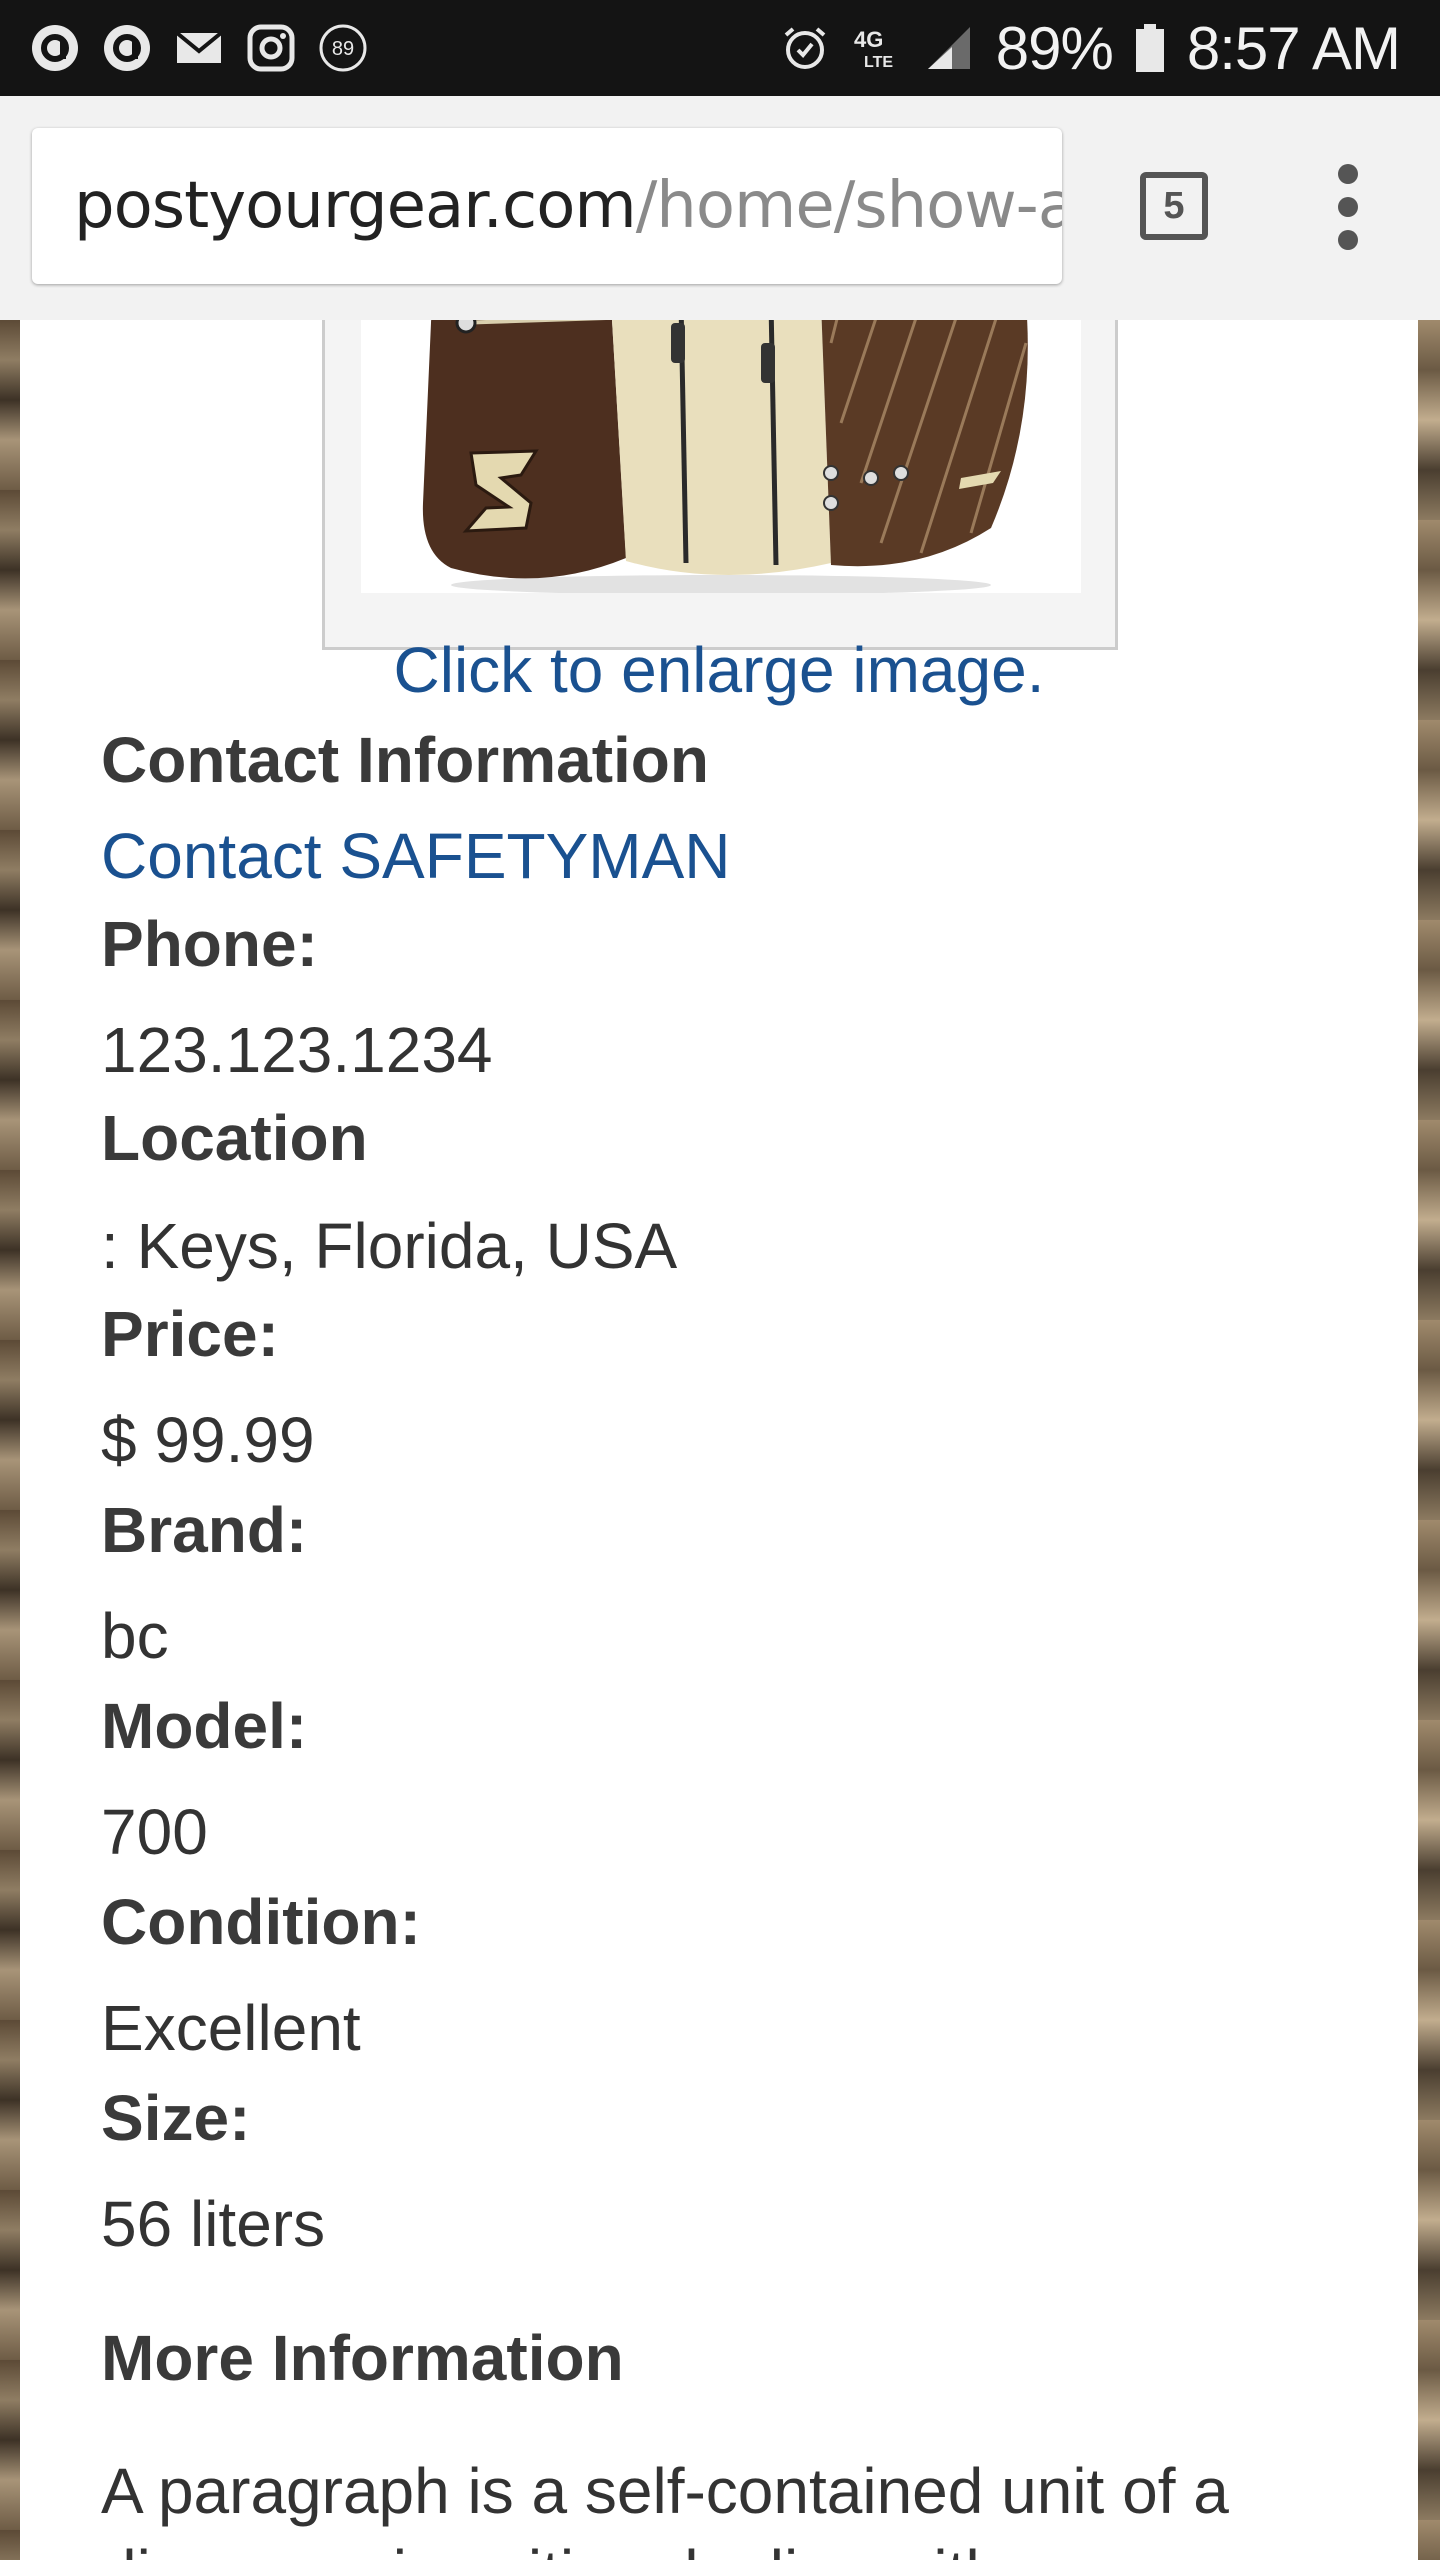 This screenshot has height=2560, width=1440. What do you see at coordinates (719, 670) in the screenshot?
I see `enlarge-image-link: Click to enlarge image.` at bounding box center [719, 670].